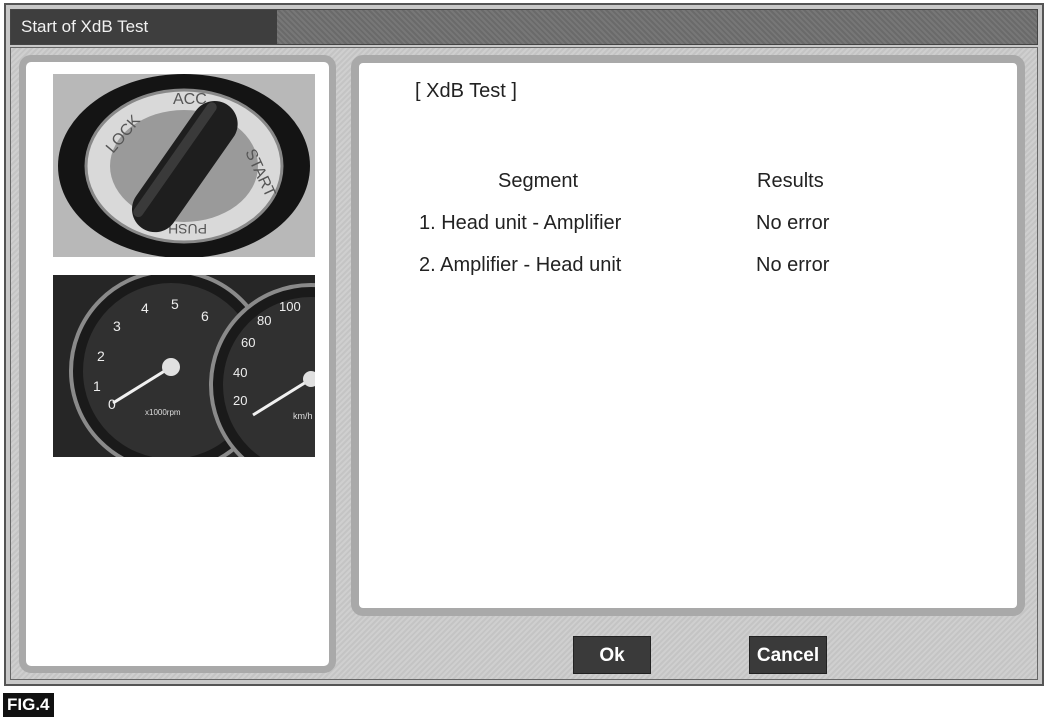 This screenshot has width=1050, height=720. What do you see at coordinates (466, 91) in the screenshot?
I see `test-title: [ XdB Test ]` at bounding box center [466, 91].